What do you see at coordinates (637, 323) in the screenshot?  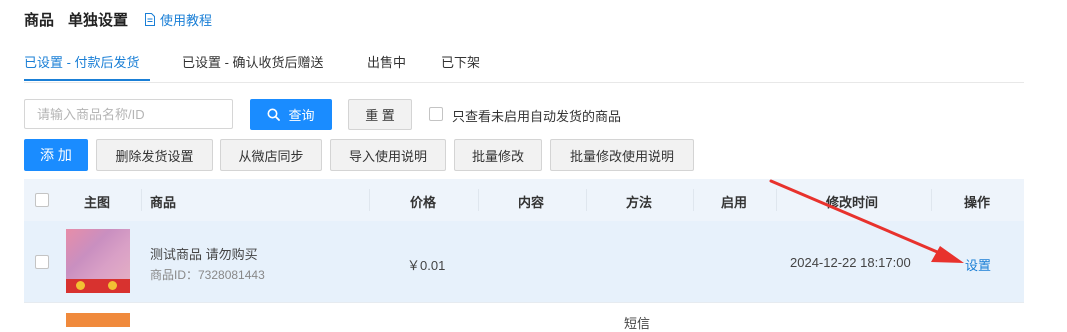 I see `delivery-method: 短信` at bounding box center [637, 323].